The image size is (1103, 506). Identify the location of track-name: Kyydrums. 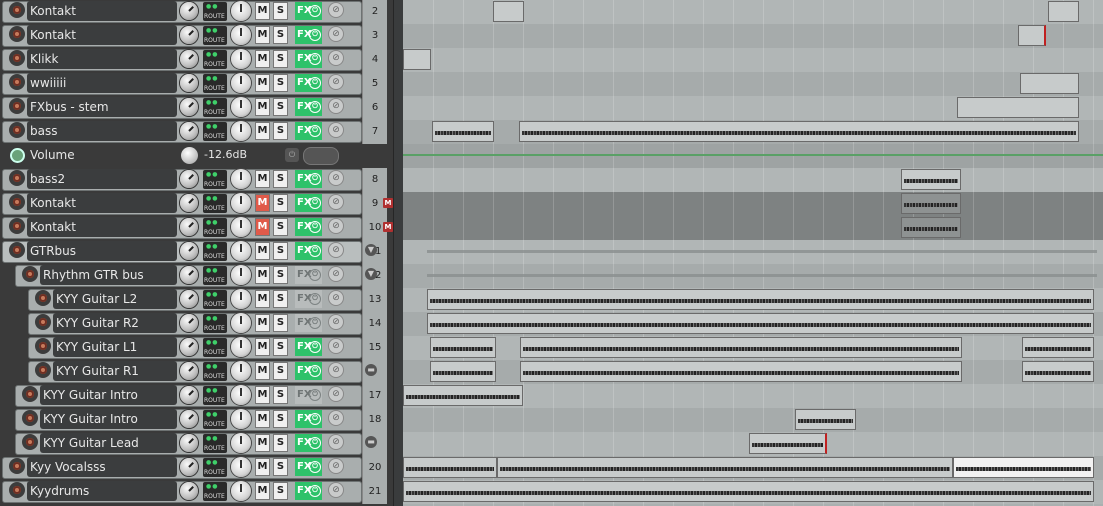
(59, 491).